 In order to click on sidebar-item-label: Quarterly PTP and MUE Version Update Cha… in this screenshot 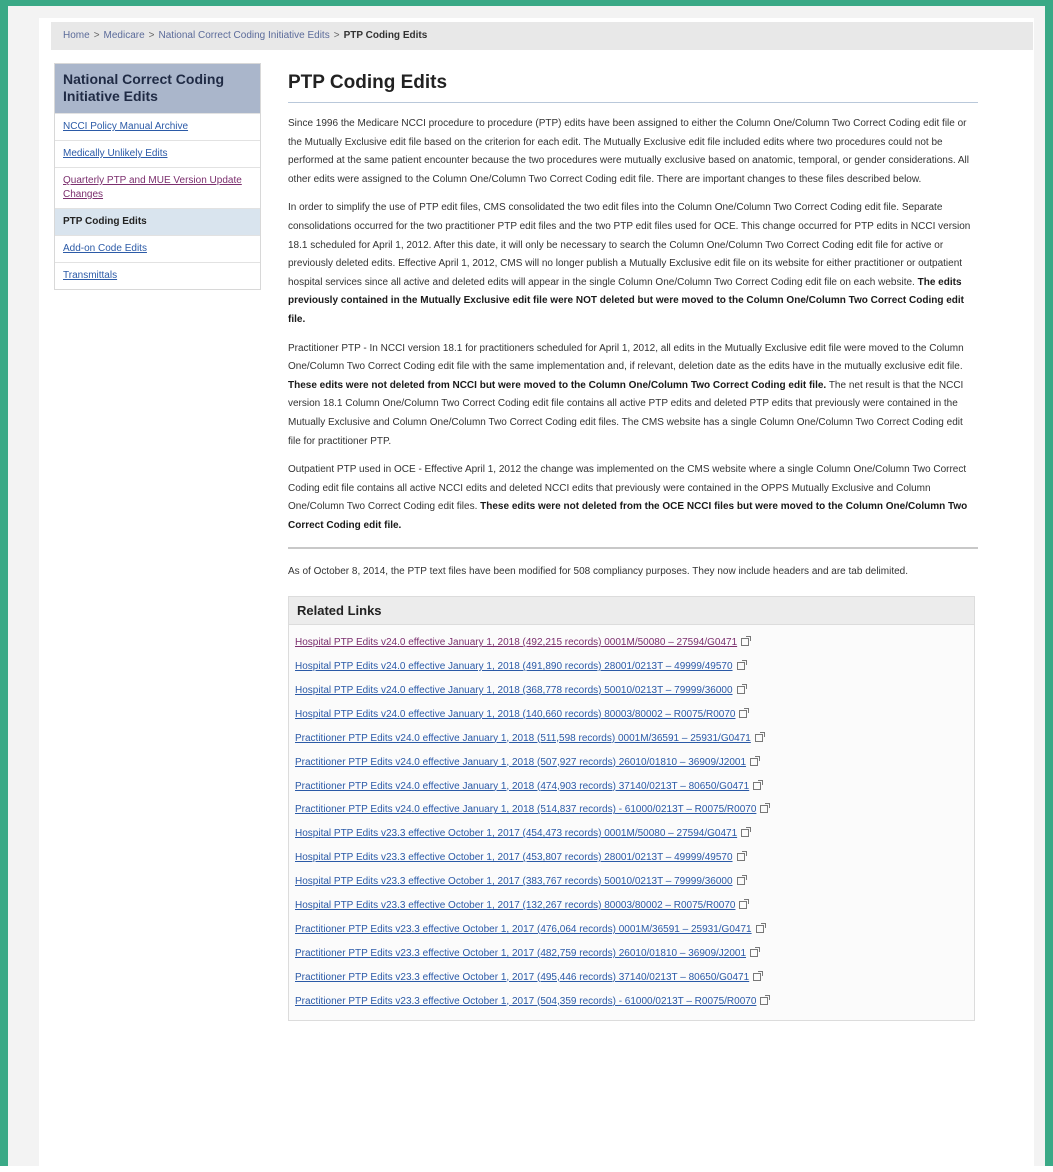, I will do `click(152, 187)`.